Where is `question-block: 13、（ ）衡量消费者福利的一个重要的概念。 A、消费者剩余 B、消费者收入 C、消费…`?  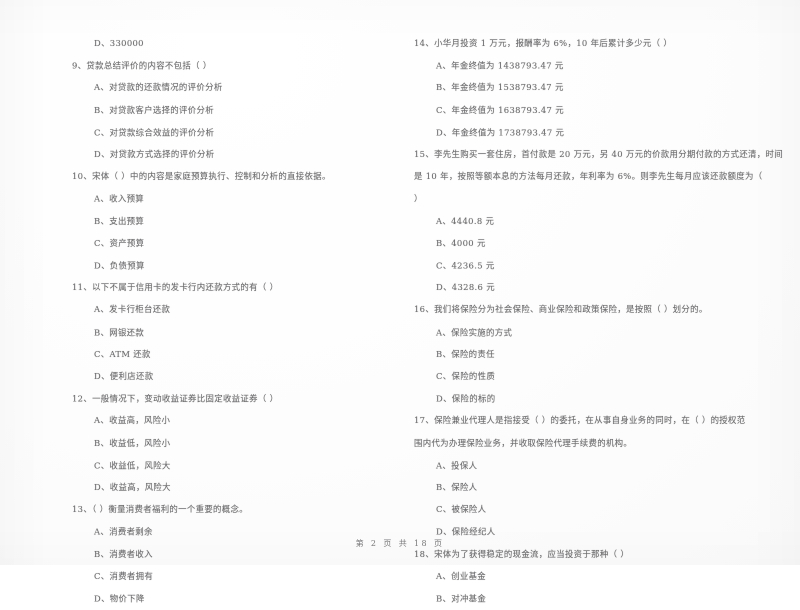 question-block: 13、（ ）衡量消费者福利的一个重要的概念。 A、消费者剩余 B、消费者收入 C、消费… is located at coordinates (225, 553).